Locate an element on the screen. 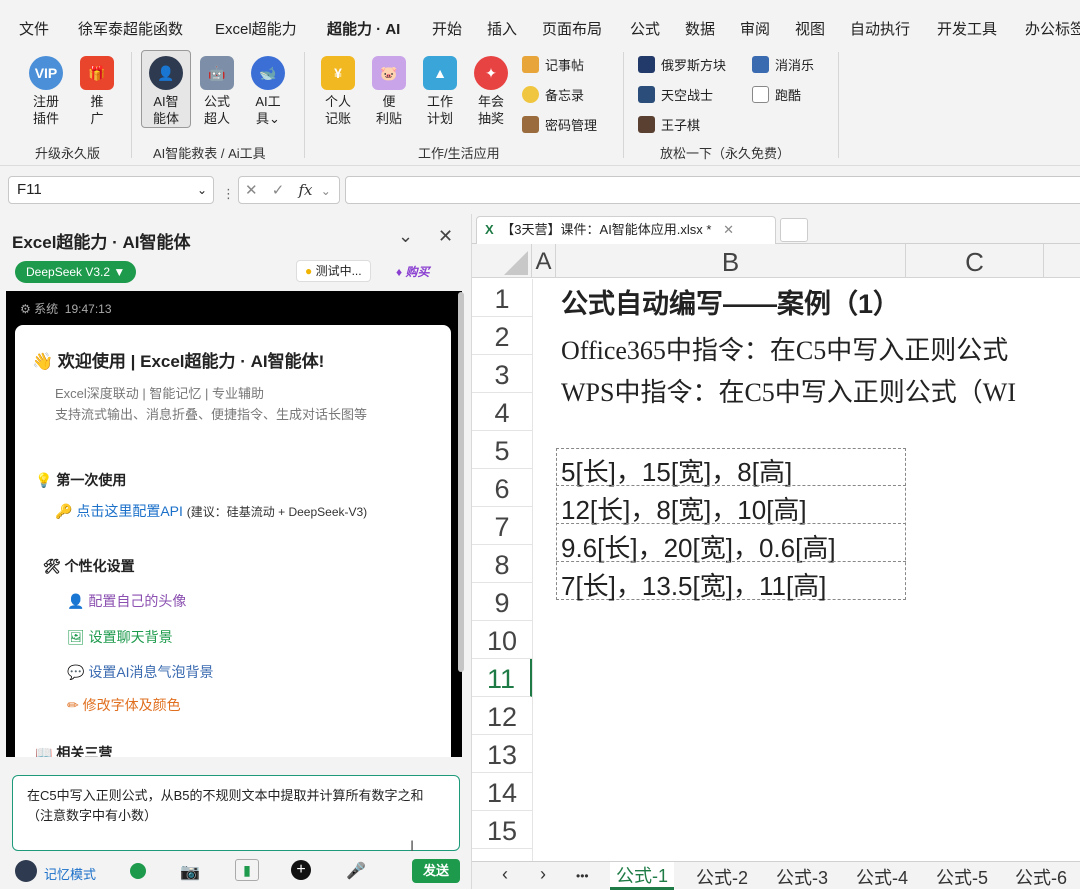 The image size is (1080, 890). menu-ai-power: 超能力 · AI is located at coordinates (363, 28).